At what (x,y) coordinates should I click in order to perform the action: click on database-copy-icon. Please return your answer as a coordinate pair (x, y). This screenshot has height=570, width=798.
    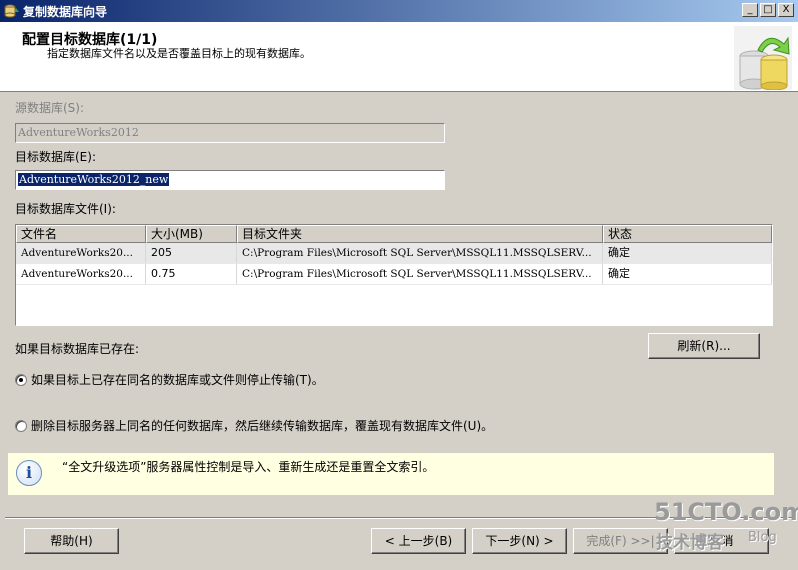
    Looking at the image, I should click on (763, 58).